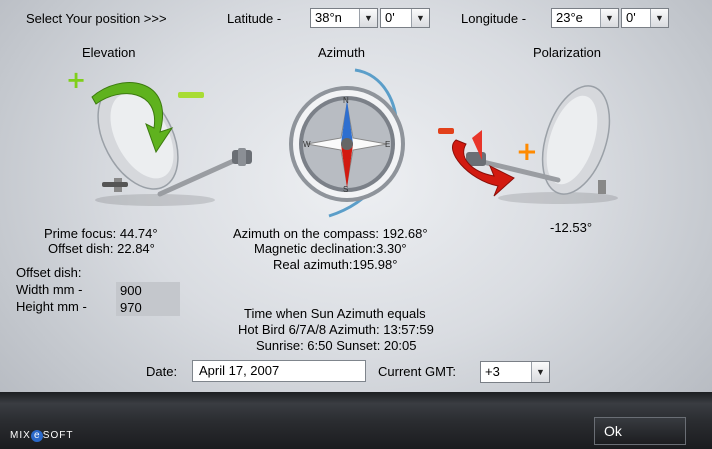 This screenshot has height=449, width=712. Describe the element at coordinates (109, 52) in the screenshot. I see `elevation-title: Elevation` at that location.